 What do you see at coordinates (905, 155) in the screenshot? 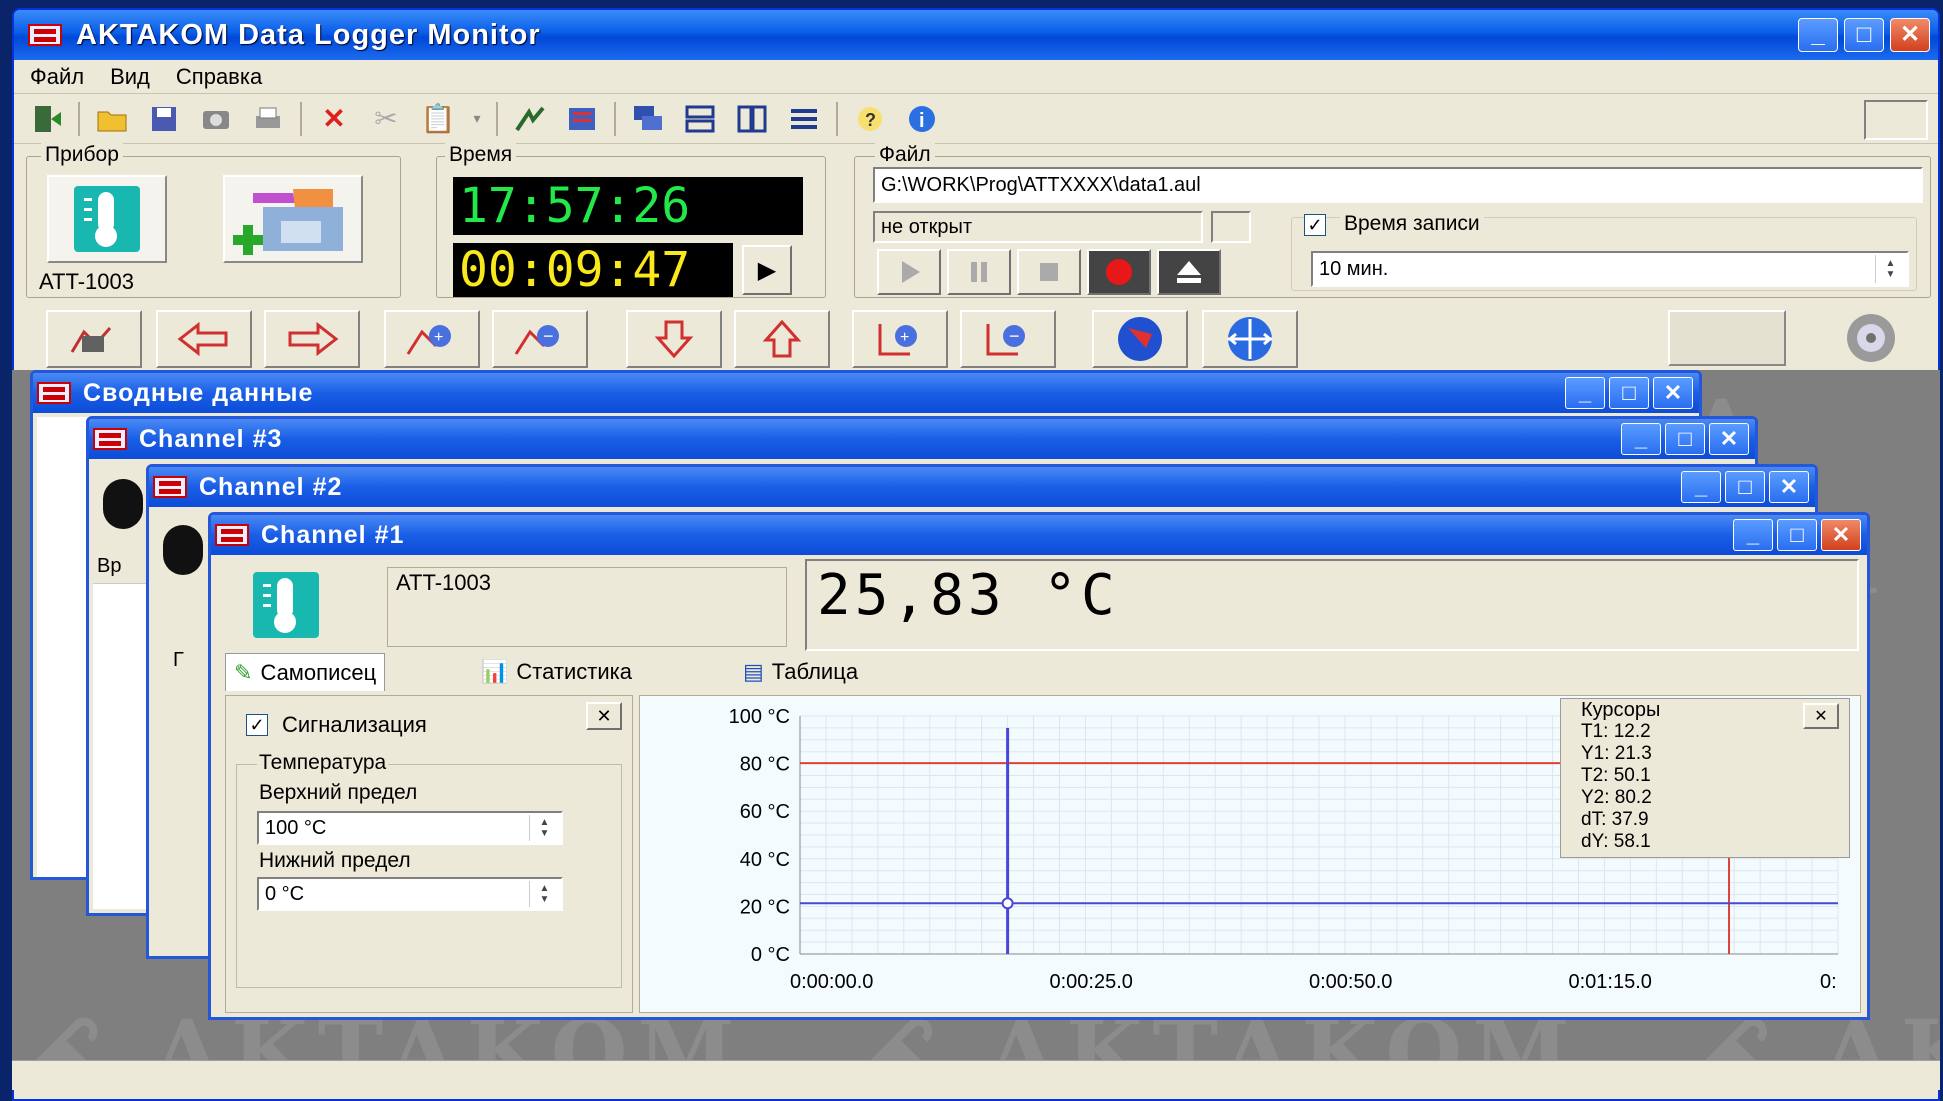
I see `file-panel-label: Файл` at bounding box center [905, 155].